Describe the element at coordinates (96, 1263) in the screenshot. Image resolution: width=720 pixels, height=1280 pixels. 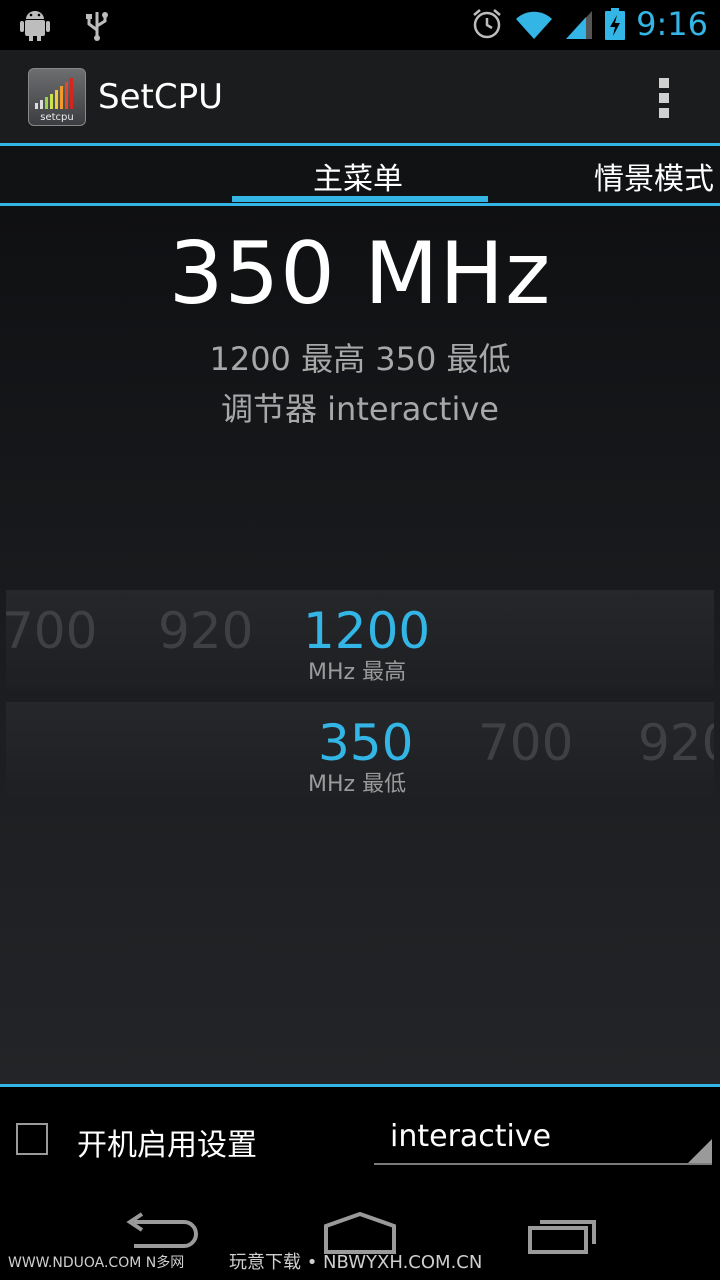
I see `watermark-left: WWW.NDUOA.COM N多网` at that location.